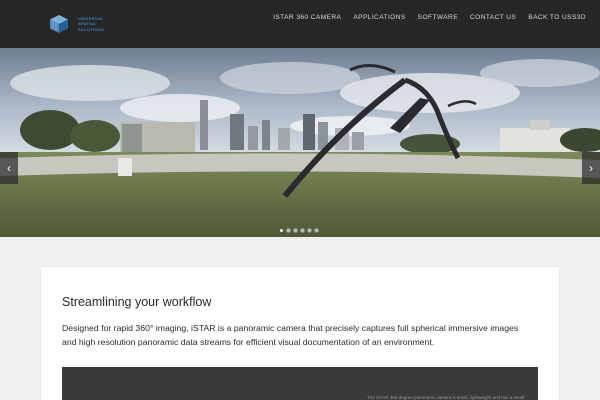  Describe the element at coordinates (379, 18) in the screenshot. I see `nav-applications: APPLICATIONS` at that location.